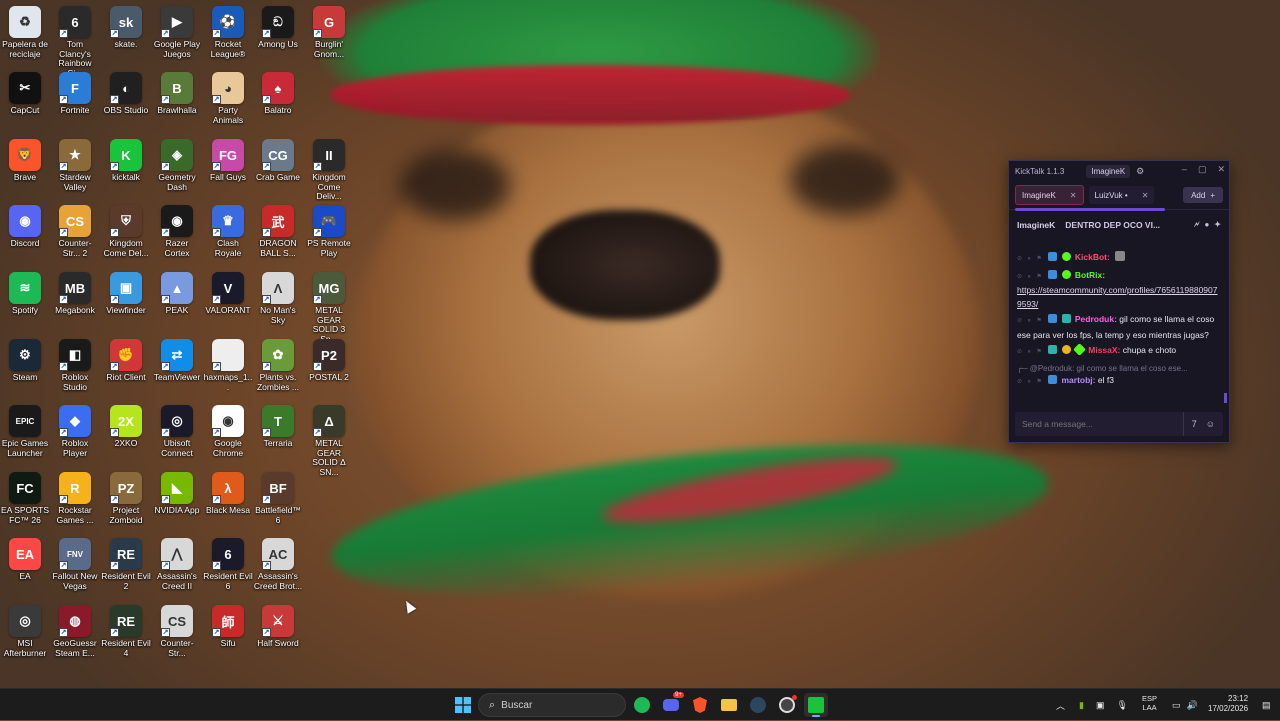  Describe the element at coordinates (126, 161) in the screenshot. I see `desktop-shortcut: K ↗ kicktalk` at that location.